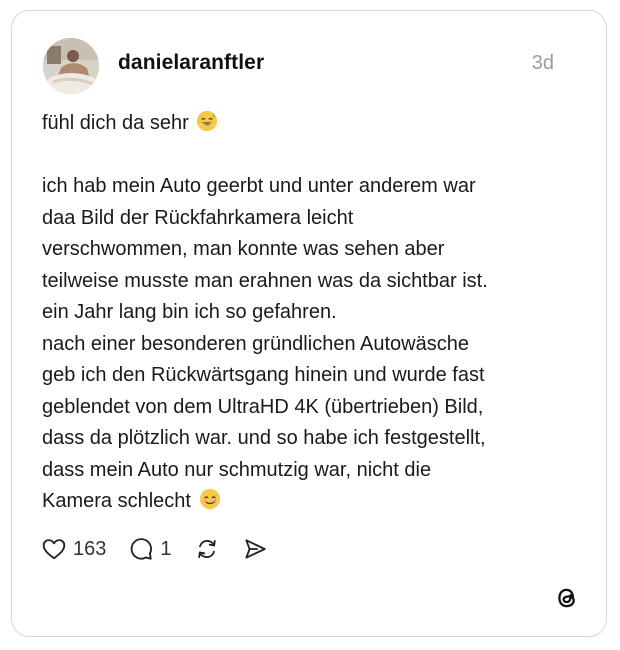  I want to click on repost-icon, so click(206, 549).